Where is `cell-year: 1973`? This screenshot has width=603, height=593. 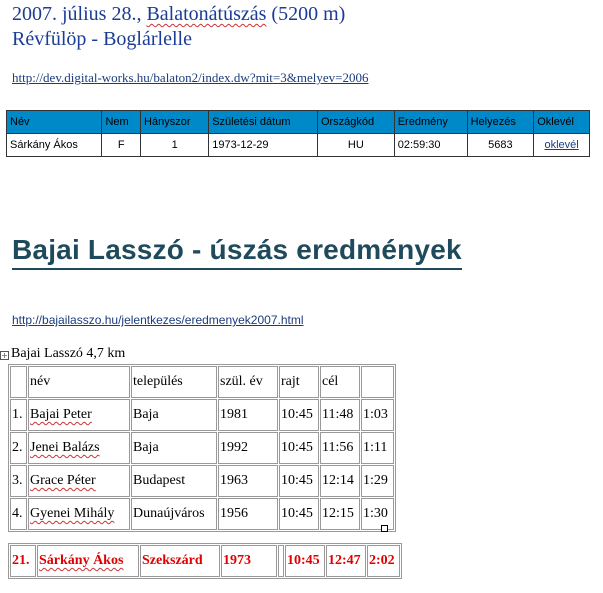 cell-year: 1973 is located at coordinates (249, 561).